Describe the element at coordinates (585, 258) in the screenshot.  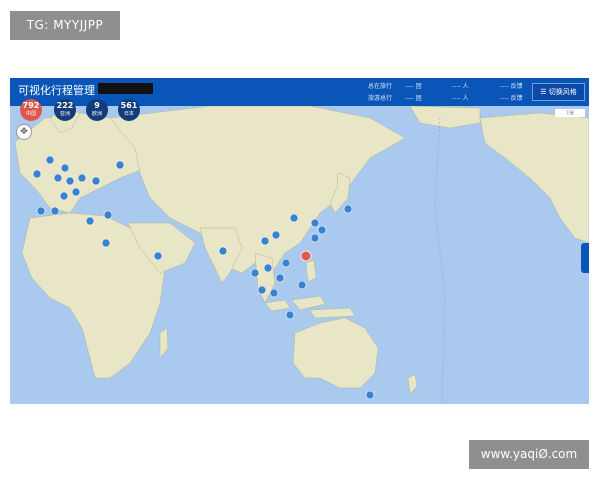
I see `side-panel-toggle` at that location.